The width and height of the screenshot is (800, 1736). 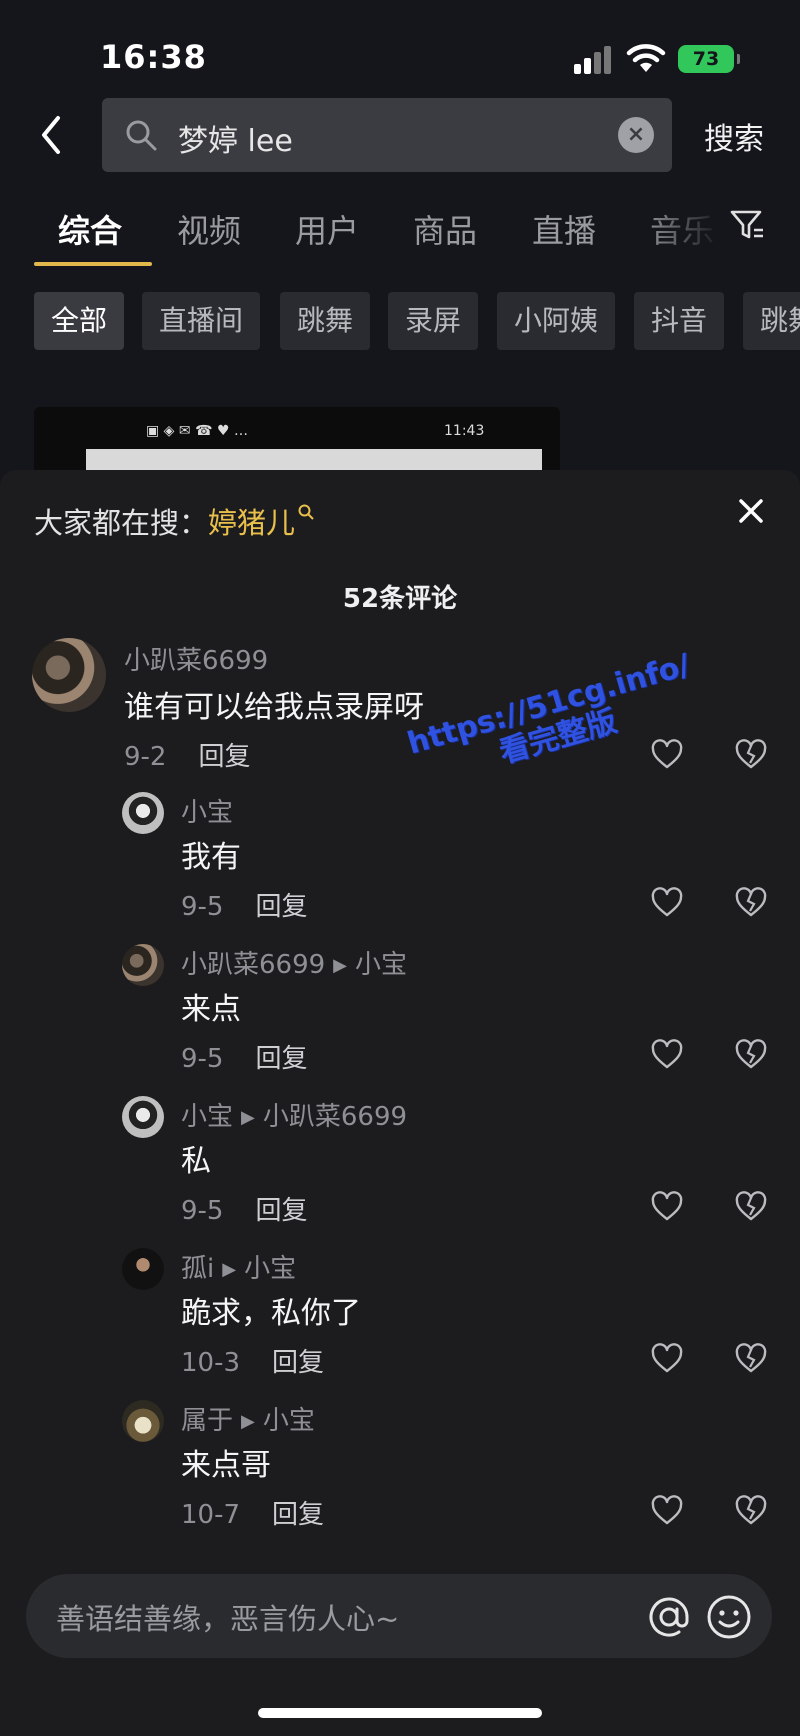 I want to click on reply-username: 小宝 ▶ 小趴菜6699, so click(x=294, y=1114).